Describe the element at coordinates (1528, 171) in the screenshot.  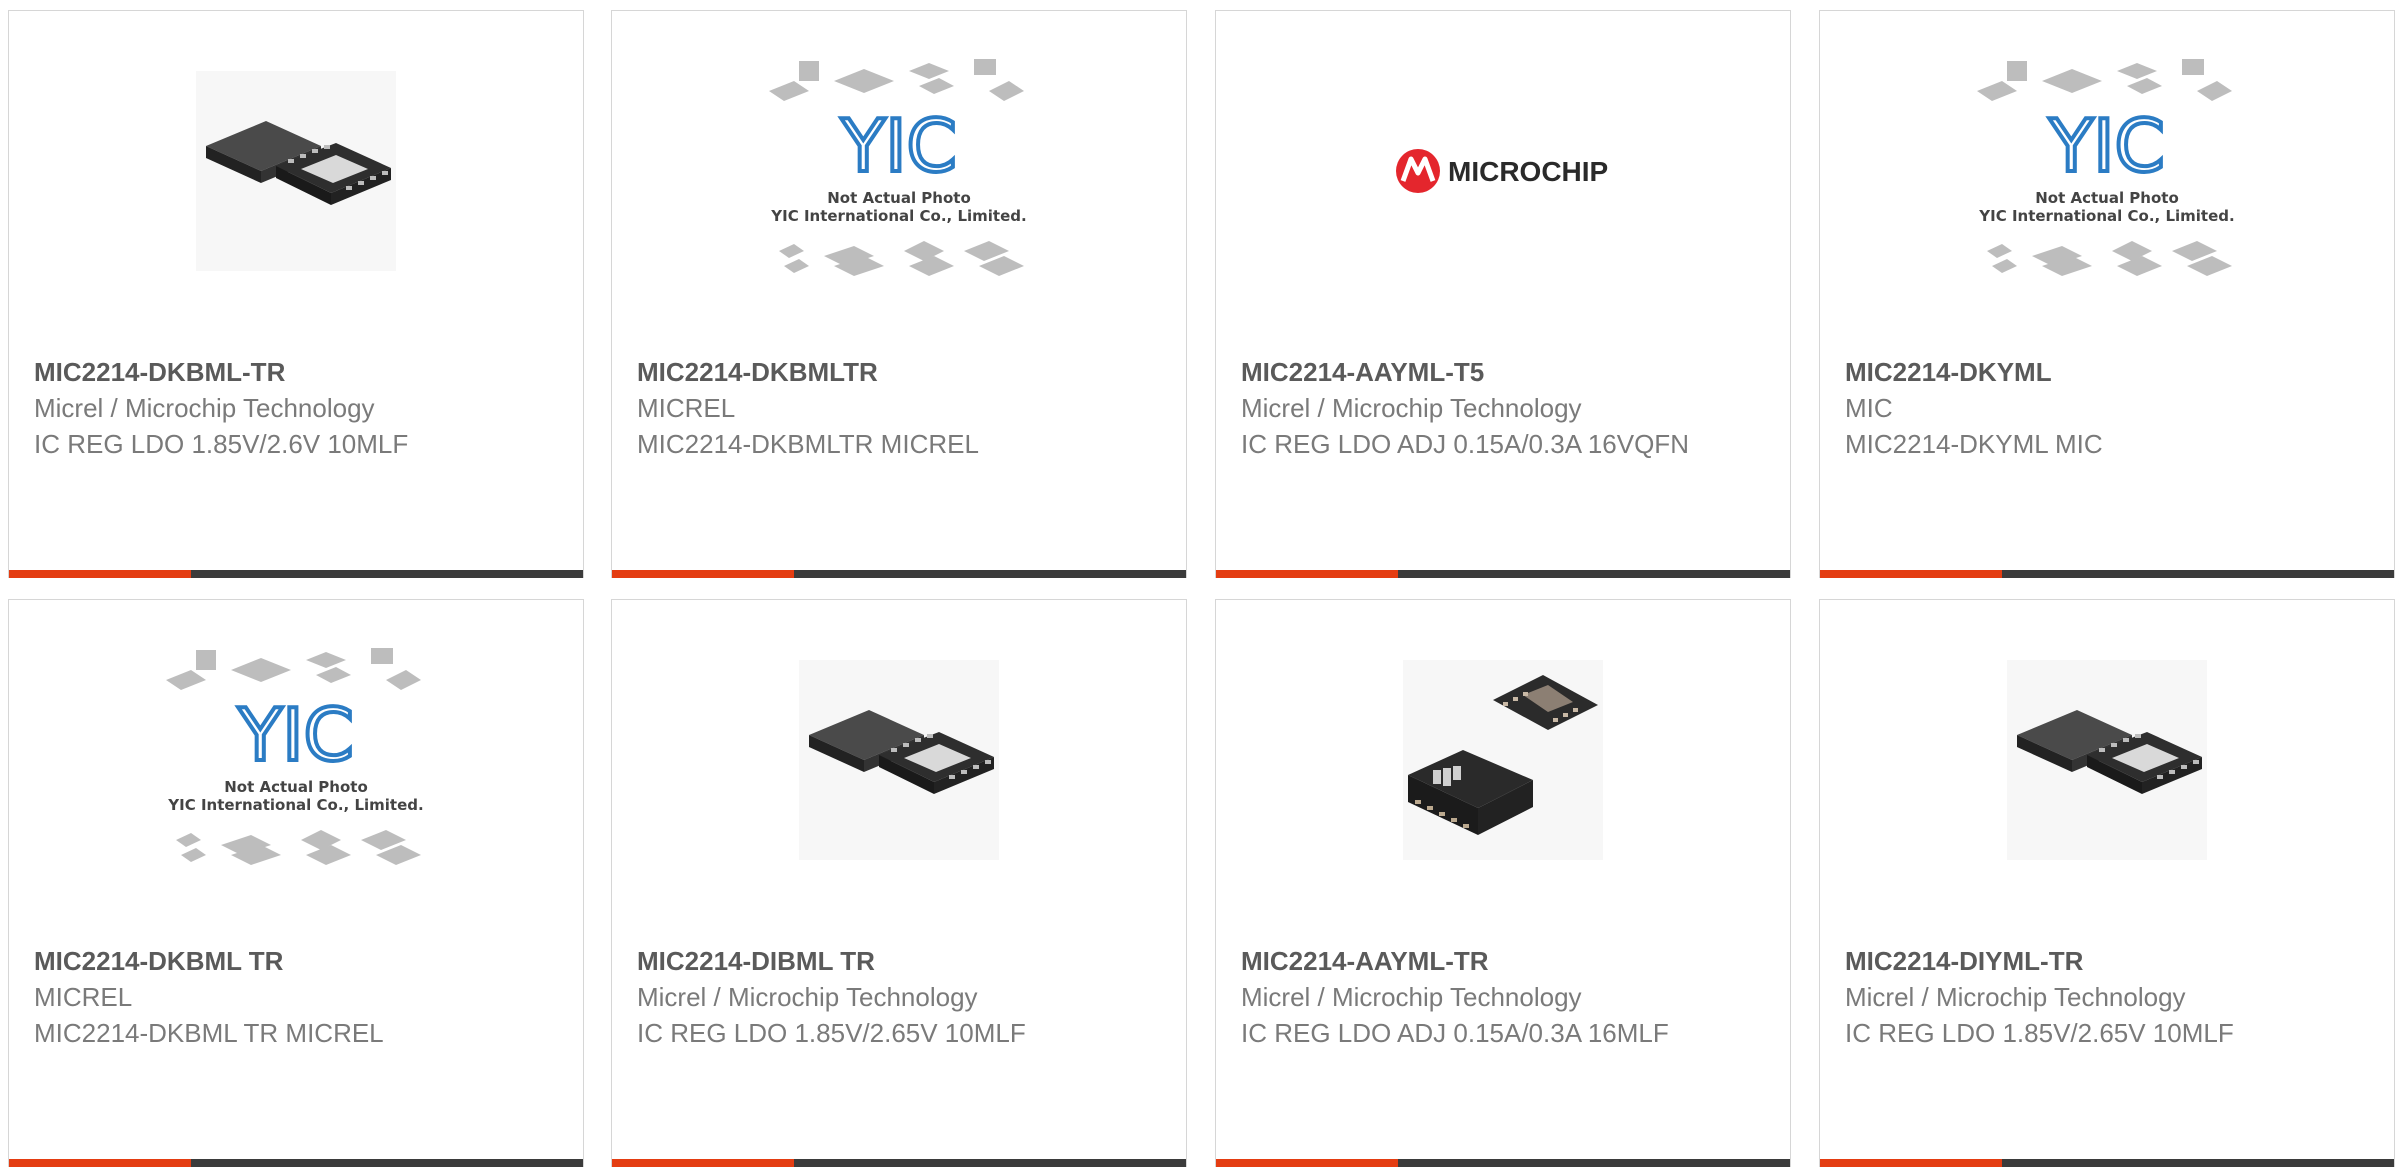
I see `svg-text: MICROCHIP` at that location.